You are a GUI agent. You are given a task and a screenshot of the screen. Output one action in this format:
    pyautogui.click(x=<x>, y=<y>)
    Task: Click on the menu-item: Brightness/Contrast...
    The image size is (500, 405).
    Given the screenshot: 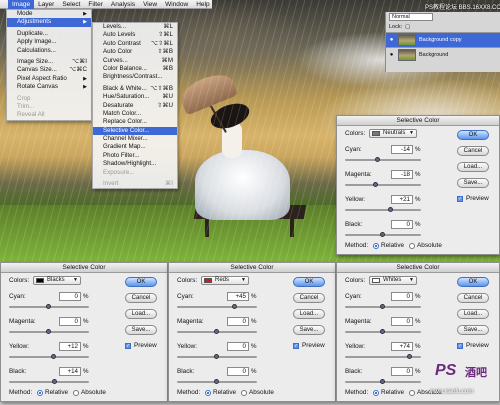 What is the action you would take?
    pyautogui.click(x=135, y=77)
    